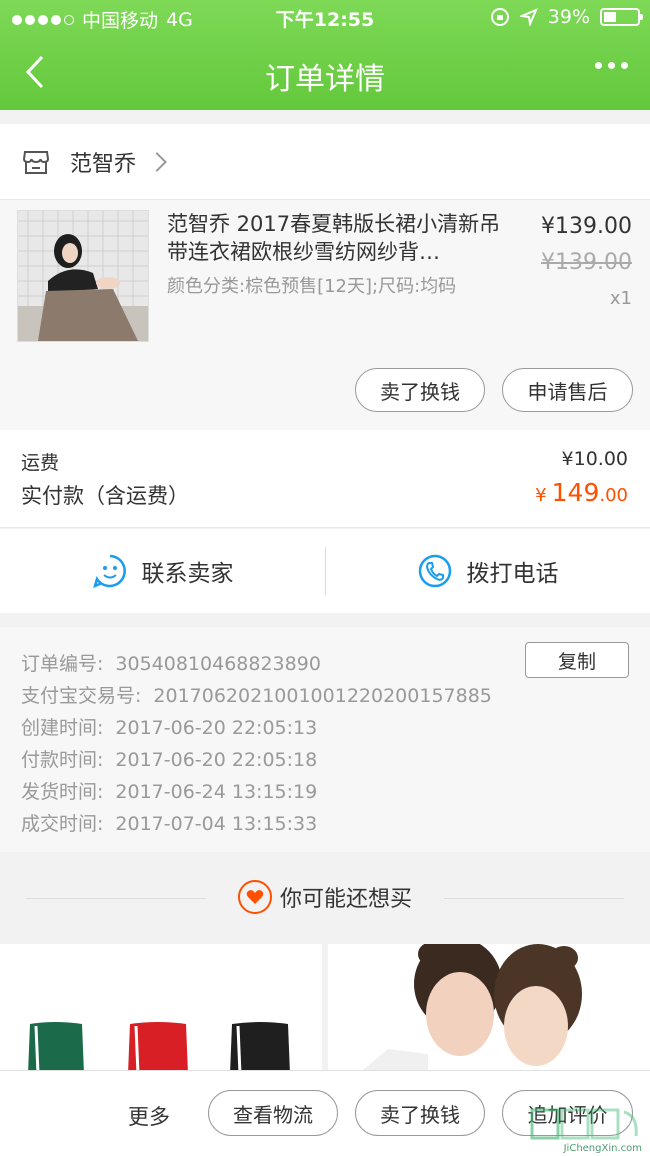 Image resolution: width=650 pixels, height=1156 pixels. I want to click on order-number-row: 订单编号: 30540810468823890, so click(171, 662).